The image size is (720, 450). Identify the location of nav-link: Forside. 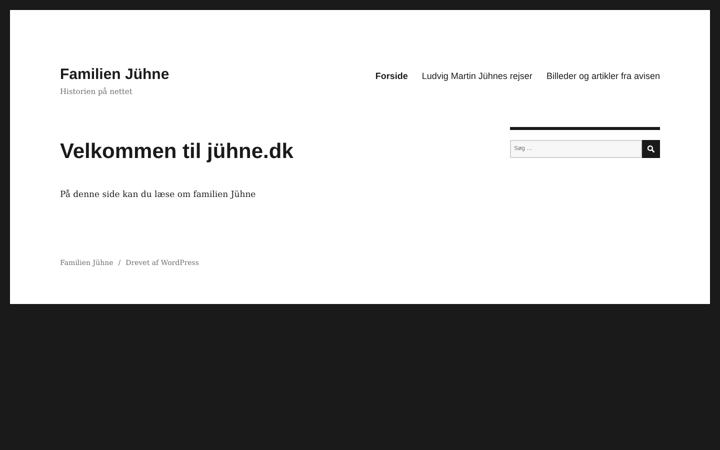
(391, 77).